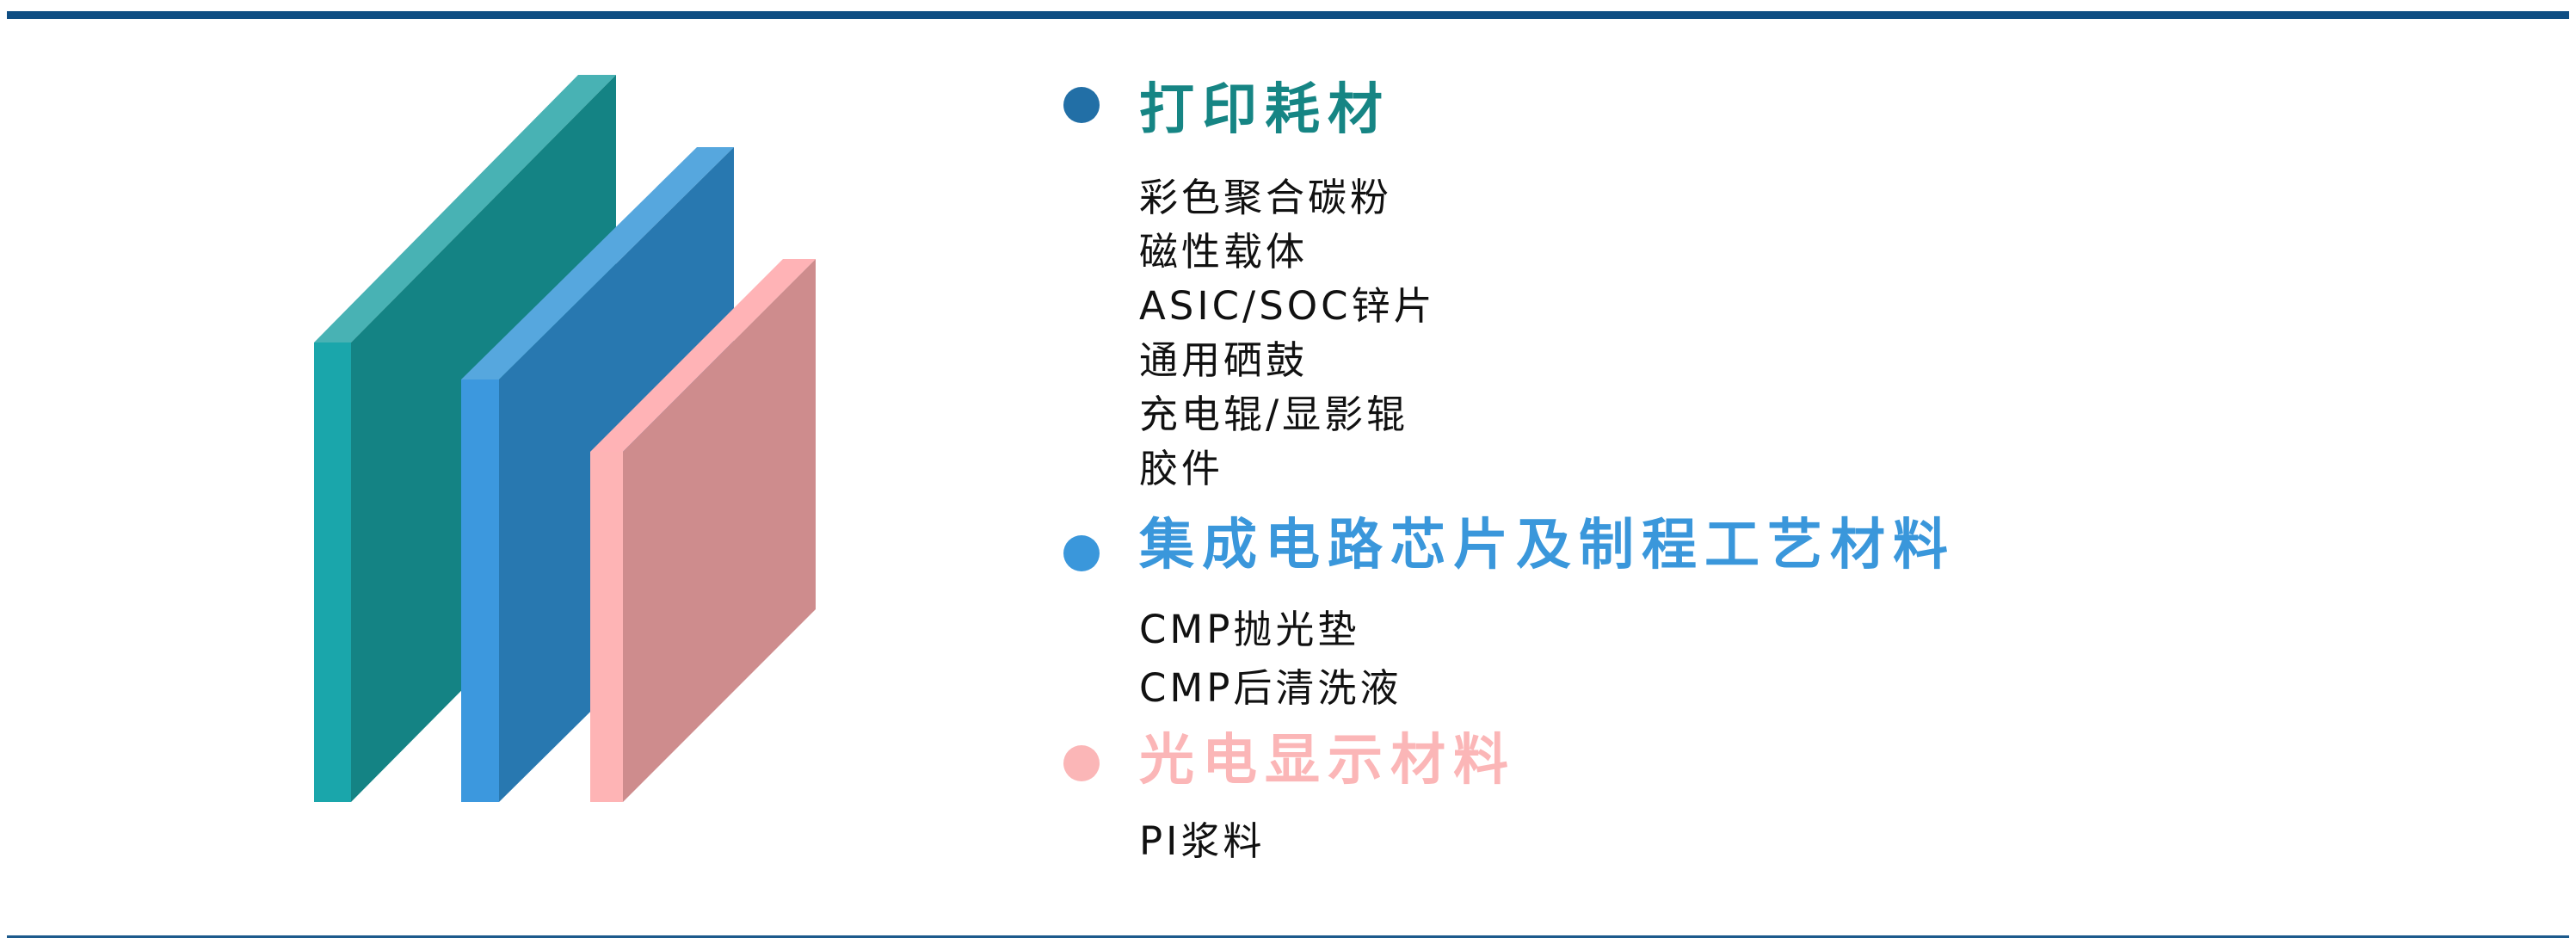  I want to click on list-item: 彩色聚合碳粉, so click(1266, 197).